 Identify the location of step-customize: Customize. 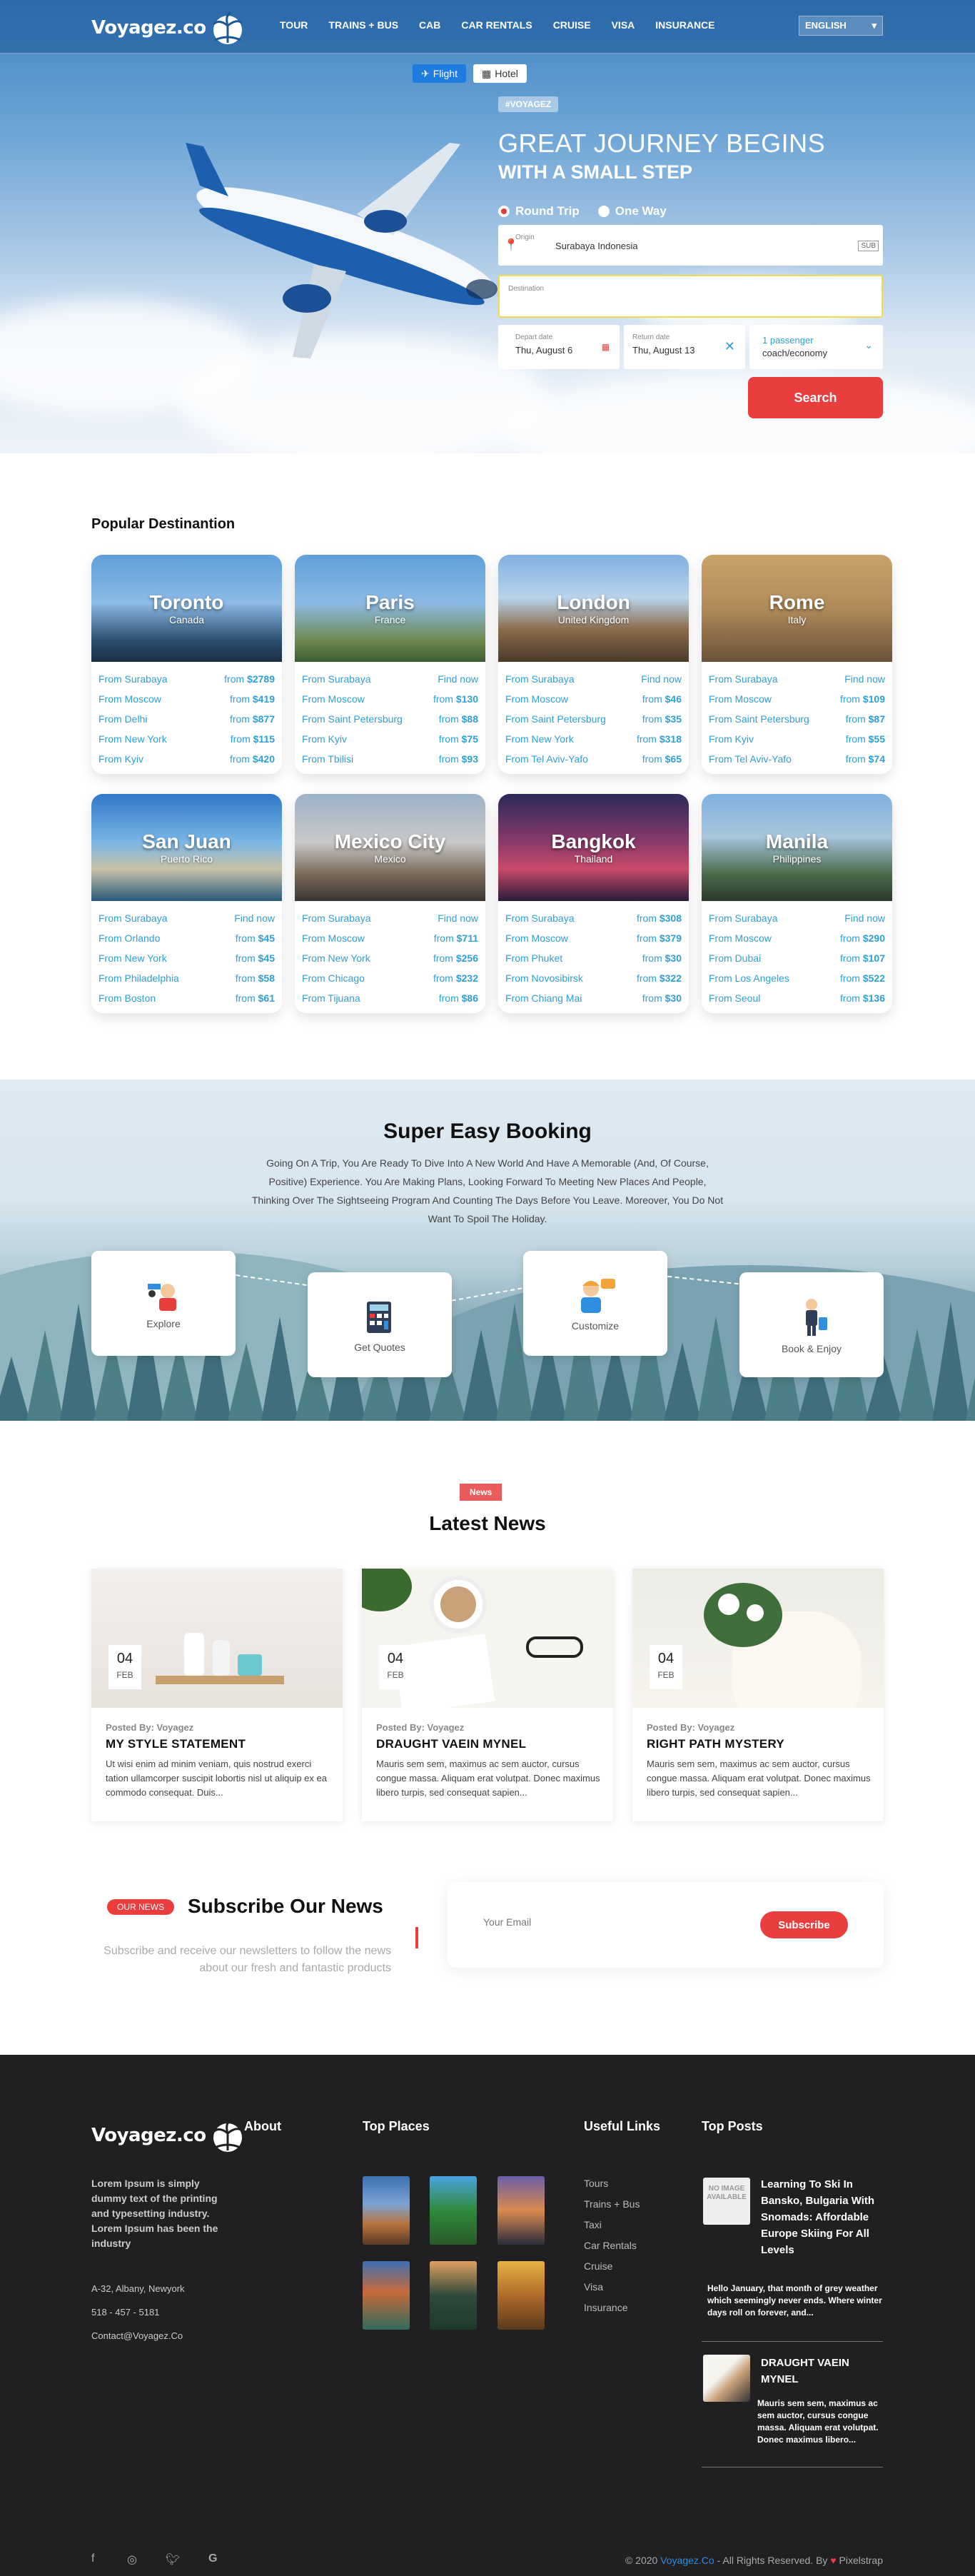
(595, 1304).